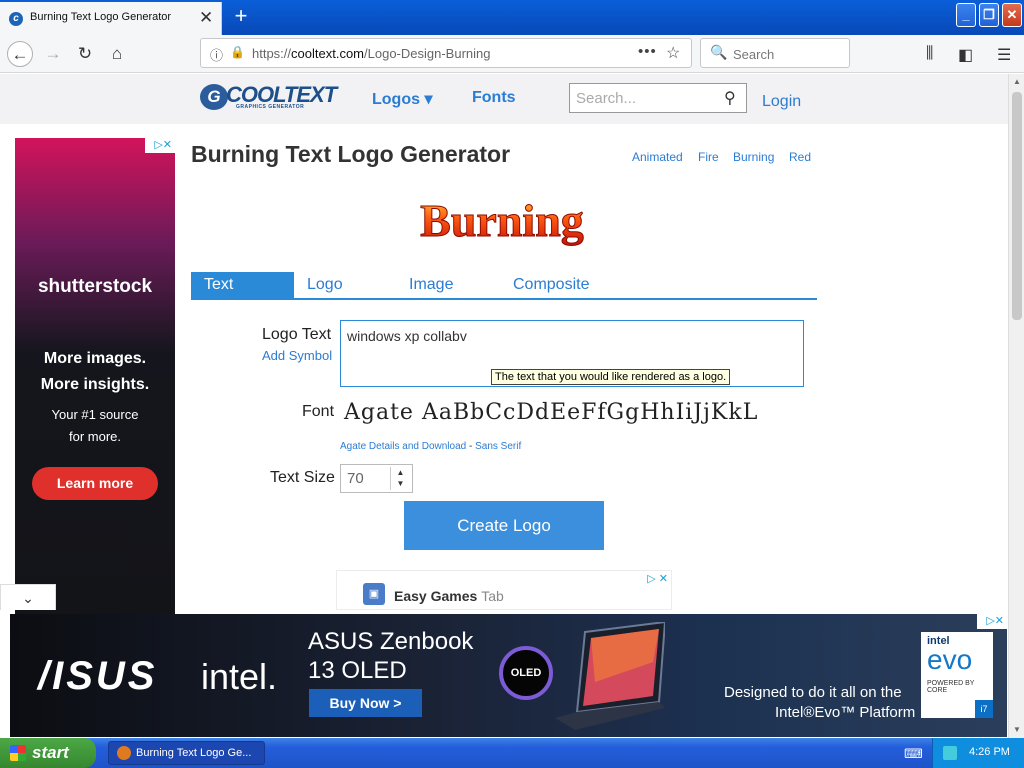 This screenshot has height=768, width=1024. What do you see at coordinates (989, 752) in the screenshot?
I see `clock: 4:26 PM` at bounding box center [989, 752].